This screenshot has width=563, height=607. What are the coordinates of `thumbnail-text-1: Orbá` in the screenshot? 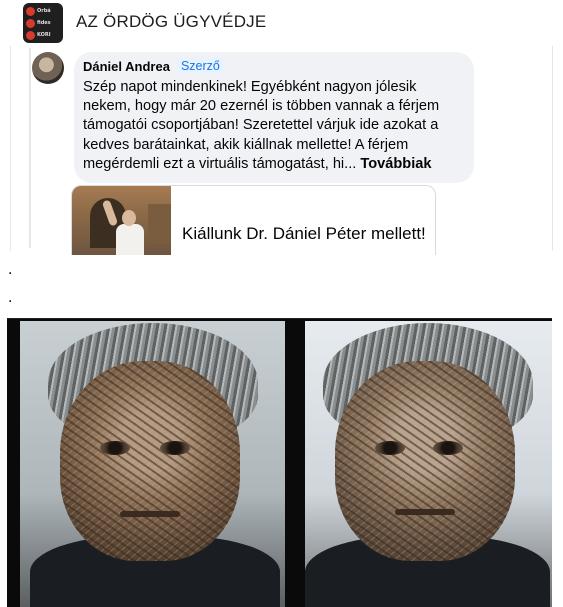 It's located at (44, 11).